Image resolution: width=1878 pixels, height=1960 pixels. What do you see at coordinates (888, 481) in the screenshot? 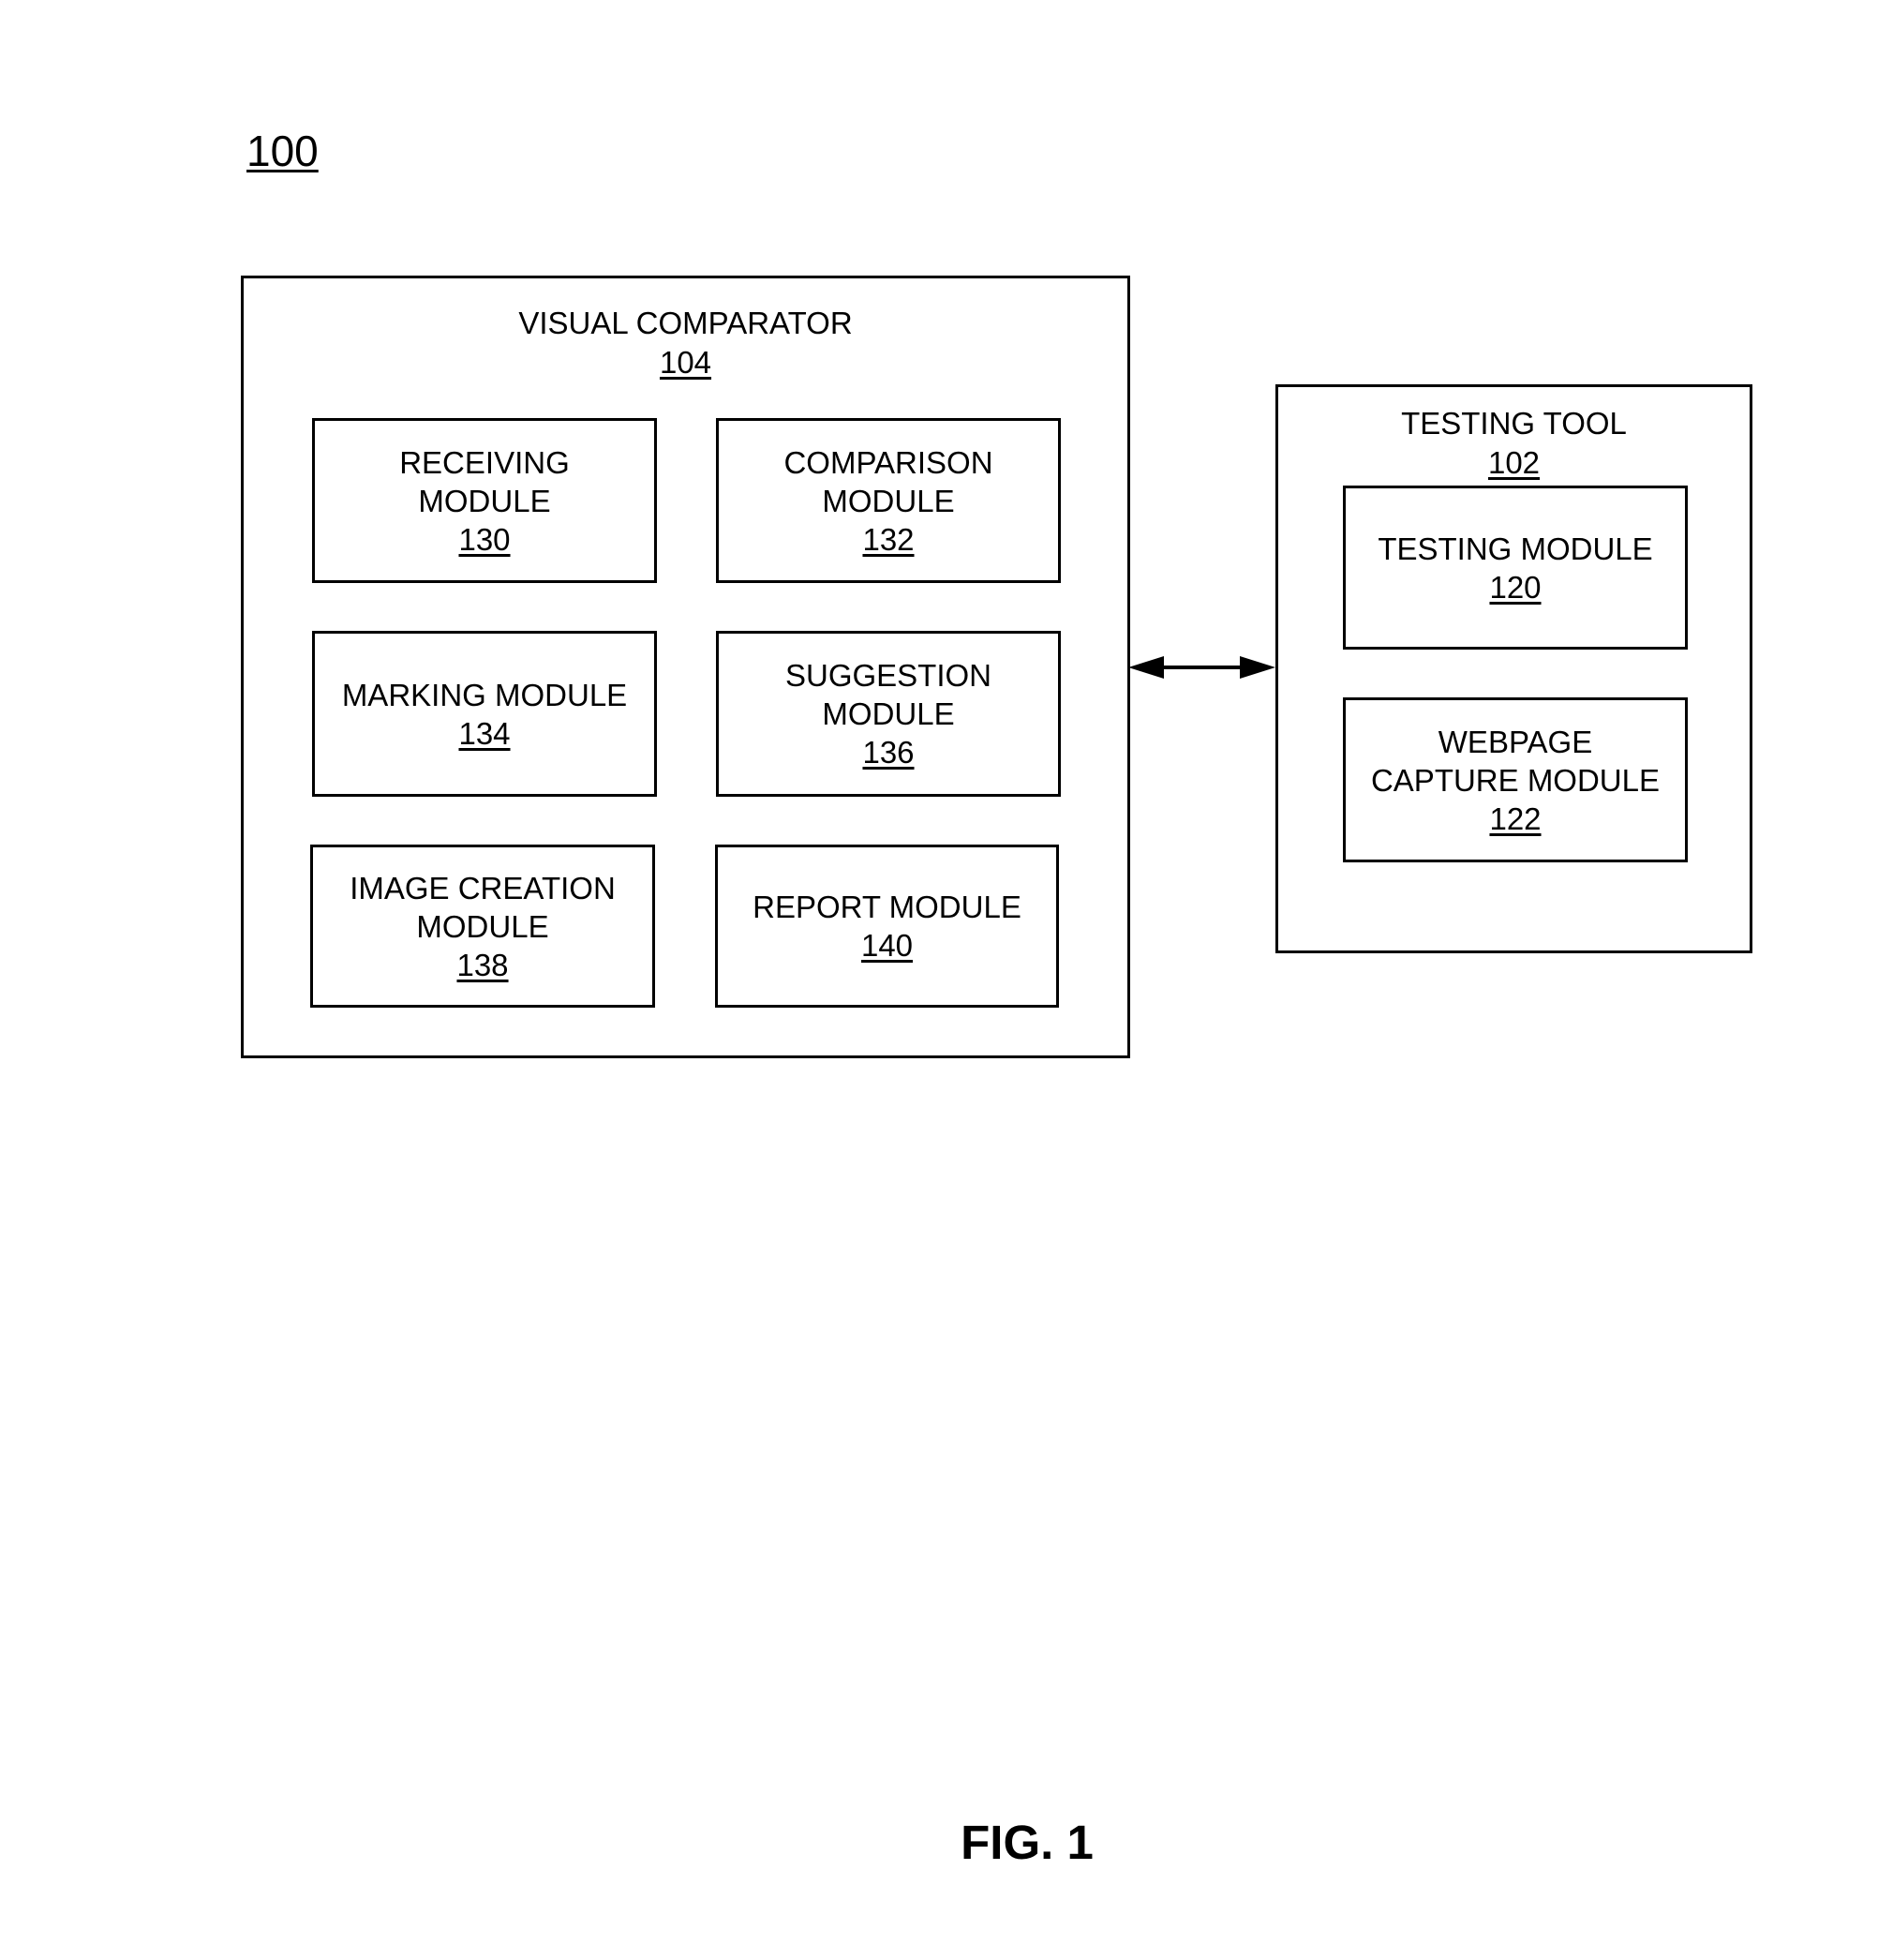
I see `module-name: COMPARISON MODULE` at bounding box center [888, 481].